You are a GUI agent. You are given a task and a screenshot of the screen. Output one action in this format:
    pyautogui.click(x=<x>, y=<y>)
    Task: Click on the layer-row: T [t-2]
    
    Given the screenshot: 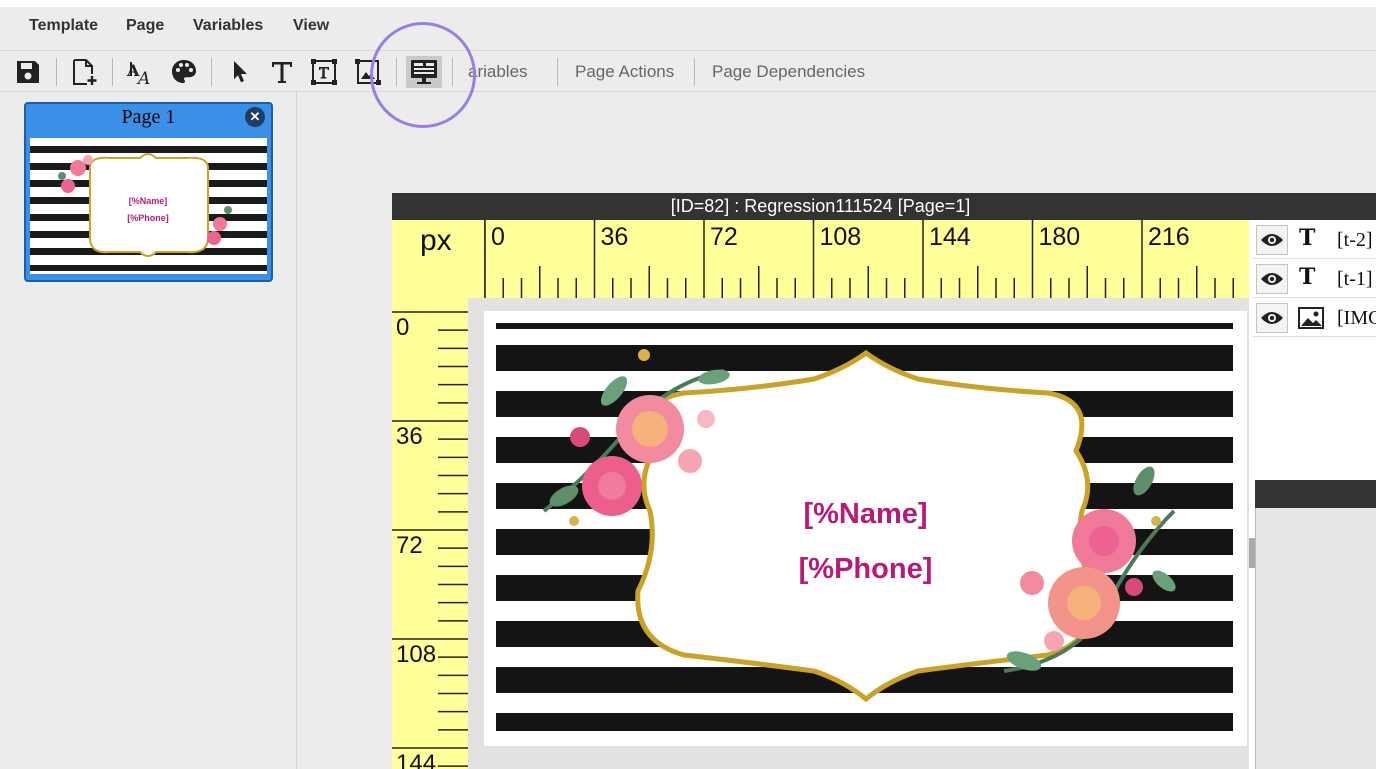 What is the action you would take?
    pyautogui.click(x=1314, y=240)
    